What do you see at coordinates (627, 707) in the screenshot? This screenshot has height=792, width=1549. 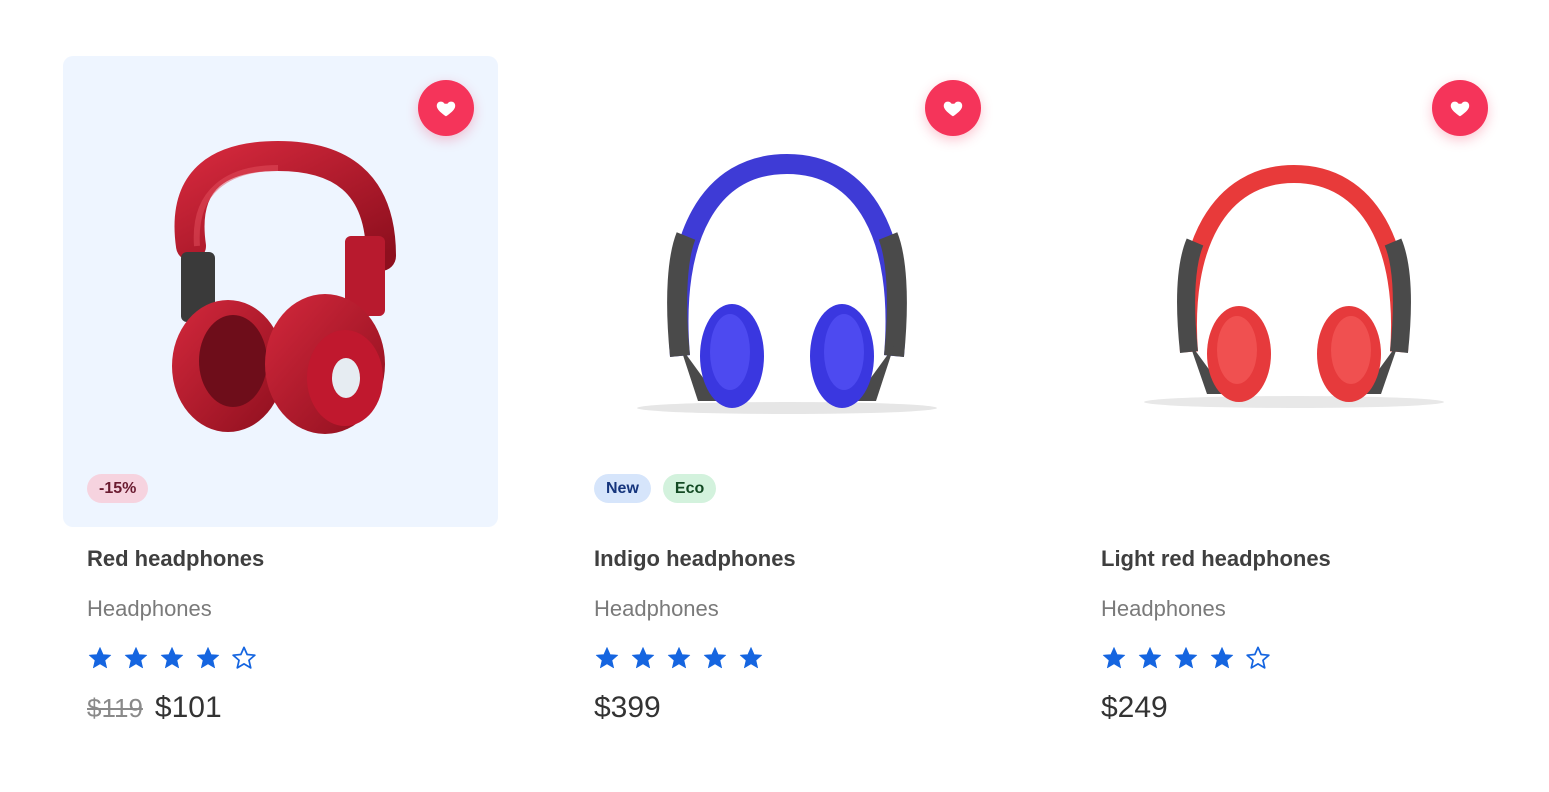 I see `current-price: $399` at bounding box center [627, 707].